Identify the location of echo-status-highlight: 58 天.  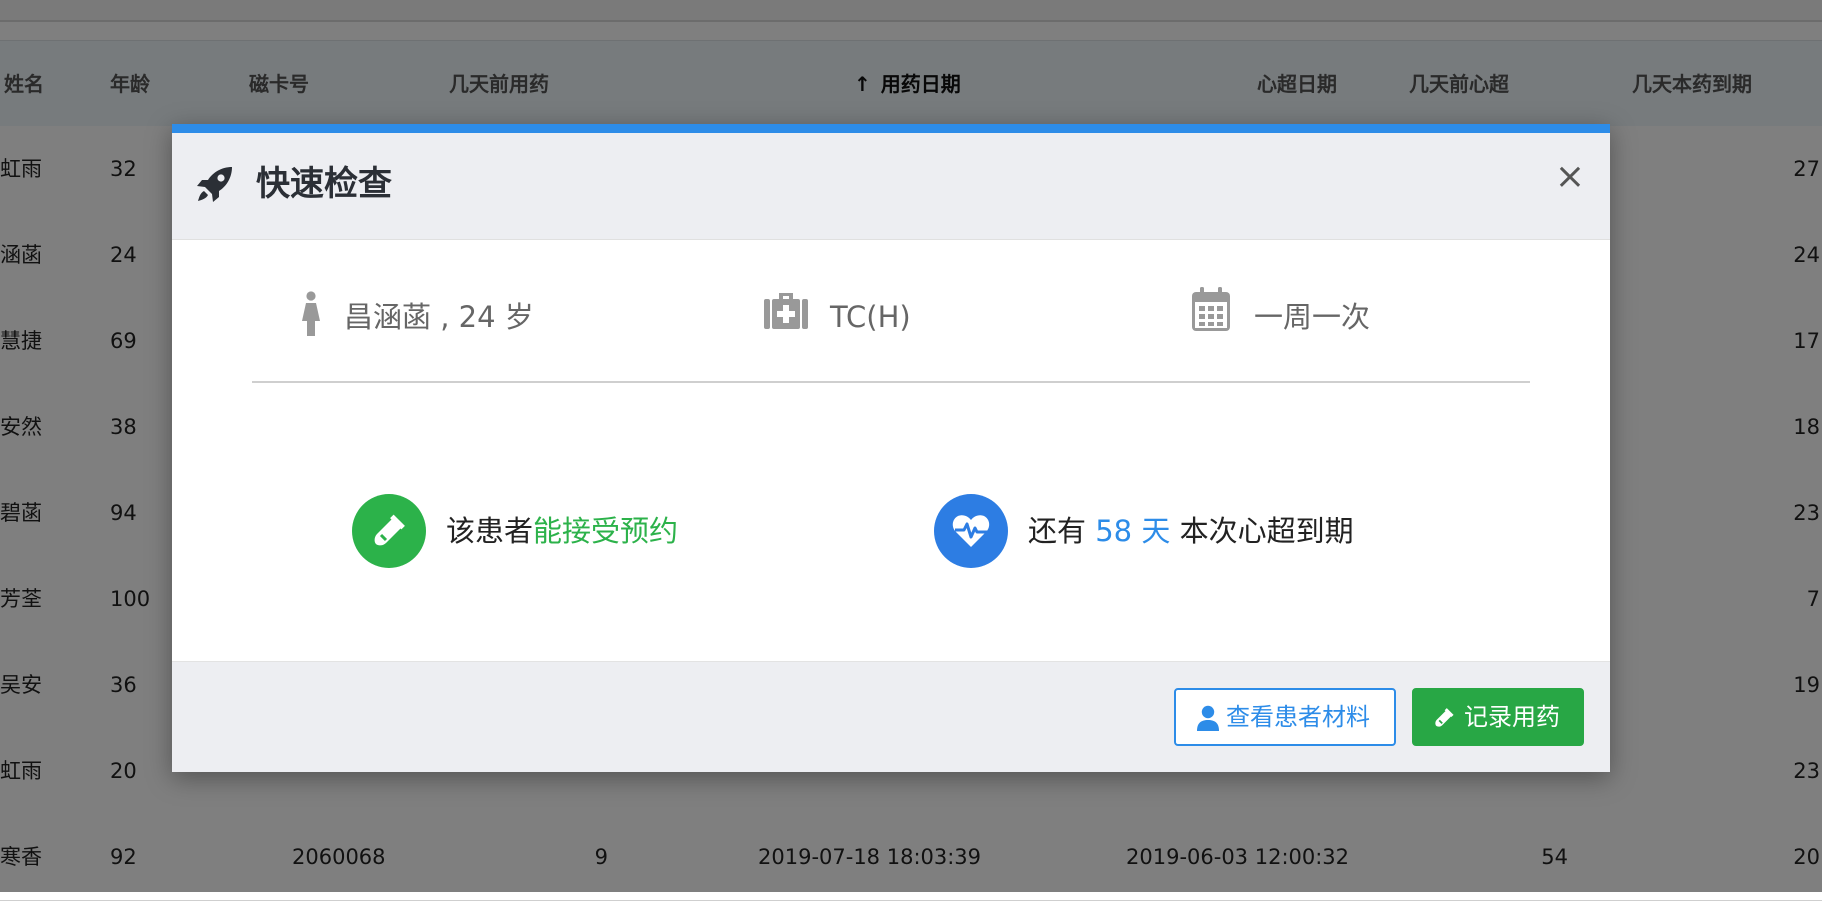
(1133, 531).